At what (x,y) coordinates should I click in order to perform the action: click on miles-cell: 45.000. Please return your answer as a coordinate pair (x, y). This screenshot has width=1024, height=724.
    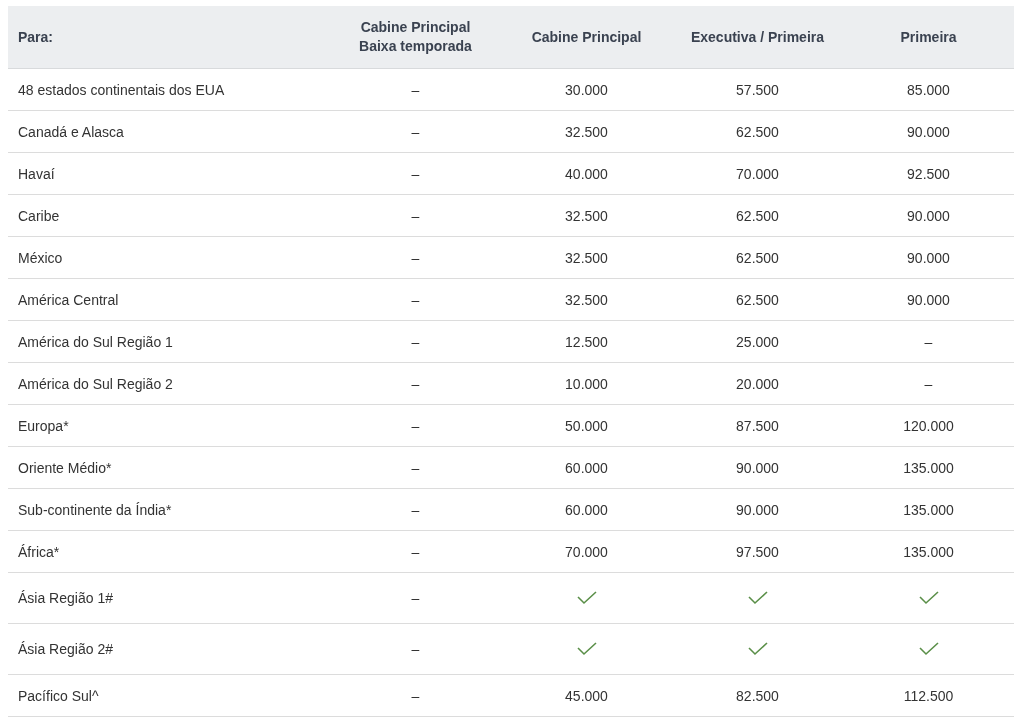
    Looking at the image, I should click on (586, 695).